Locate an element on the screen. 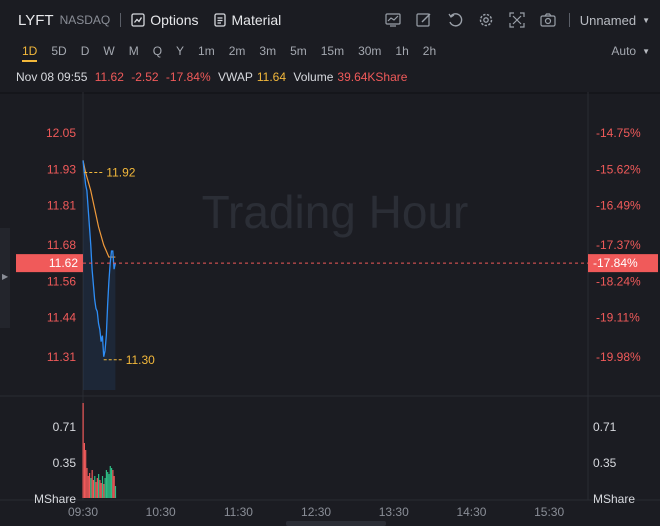 This screenshot has width=660, height=526. time-tick-label: 12:30 is located at coordinates (316, 512).